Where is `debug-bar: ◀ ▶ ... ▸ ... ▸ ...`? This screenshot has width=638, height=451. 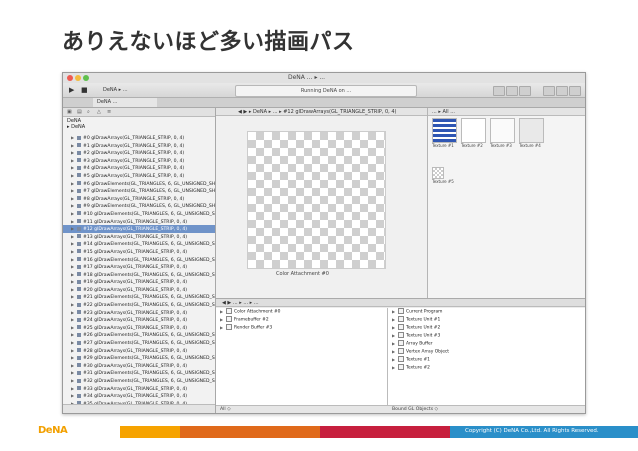
debug-bar: ◀ ▶ ... ▸ ... ▸ ... is located at coordinates (400, 302).